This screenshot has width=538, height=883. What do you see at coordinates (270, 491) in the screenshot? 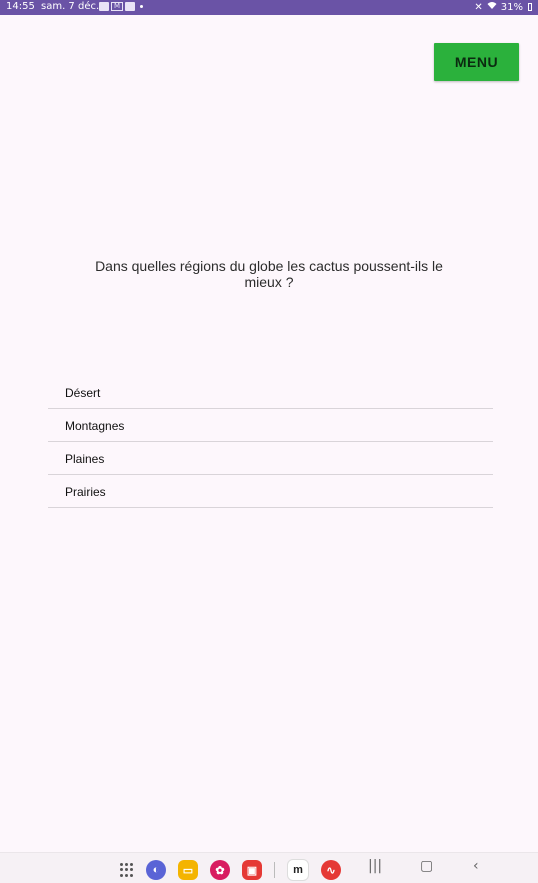
I see `answer-option-prairies: Prairies` at bounding box center [270, 491].